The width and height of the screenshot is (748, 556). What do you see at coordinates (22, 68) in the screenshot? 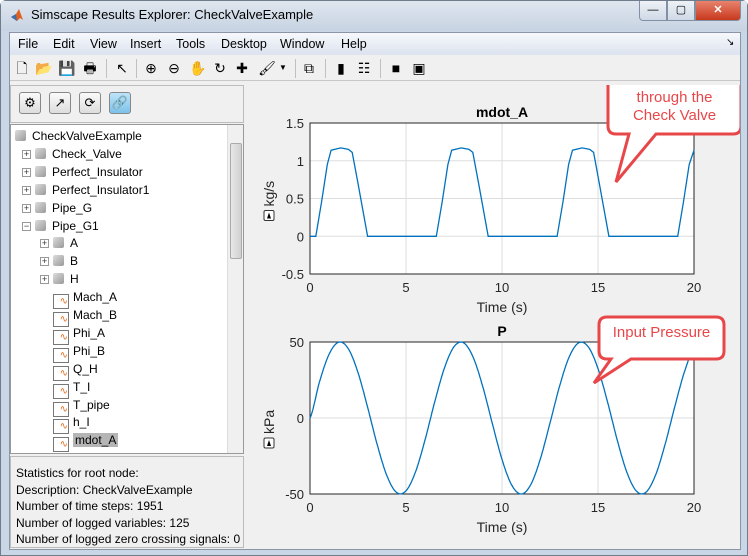
I see `new-figure-icon: 🗋` at bounding box center [22, 68].